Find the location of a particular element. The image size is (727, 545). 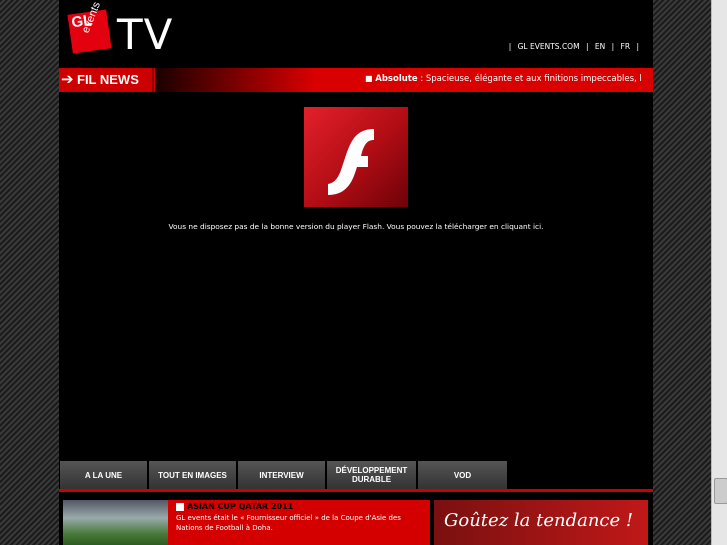

vertical-scrollbar is located at coordinates (719, 272).